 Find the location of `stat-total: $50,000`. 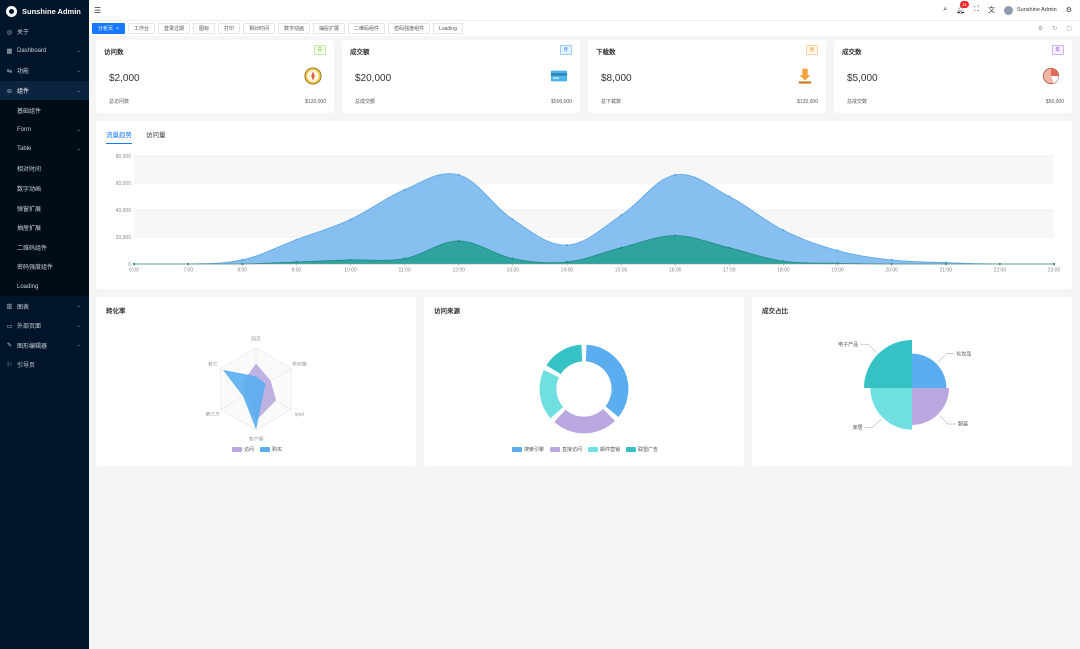

stat-total: $50,000 is located at coordinates (1054, 102).